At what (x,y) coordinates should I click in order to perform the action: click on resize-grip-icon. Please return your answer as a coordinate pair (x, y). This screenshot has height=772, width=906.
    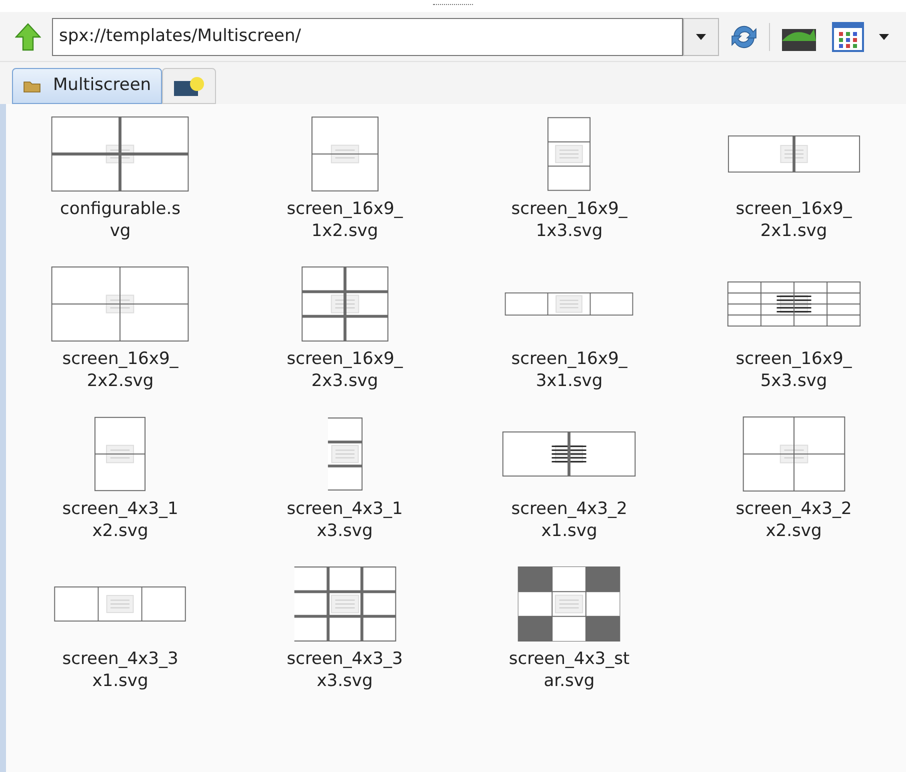
    Looking at the image, I should click on (453, 5).